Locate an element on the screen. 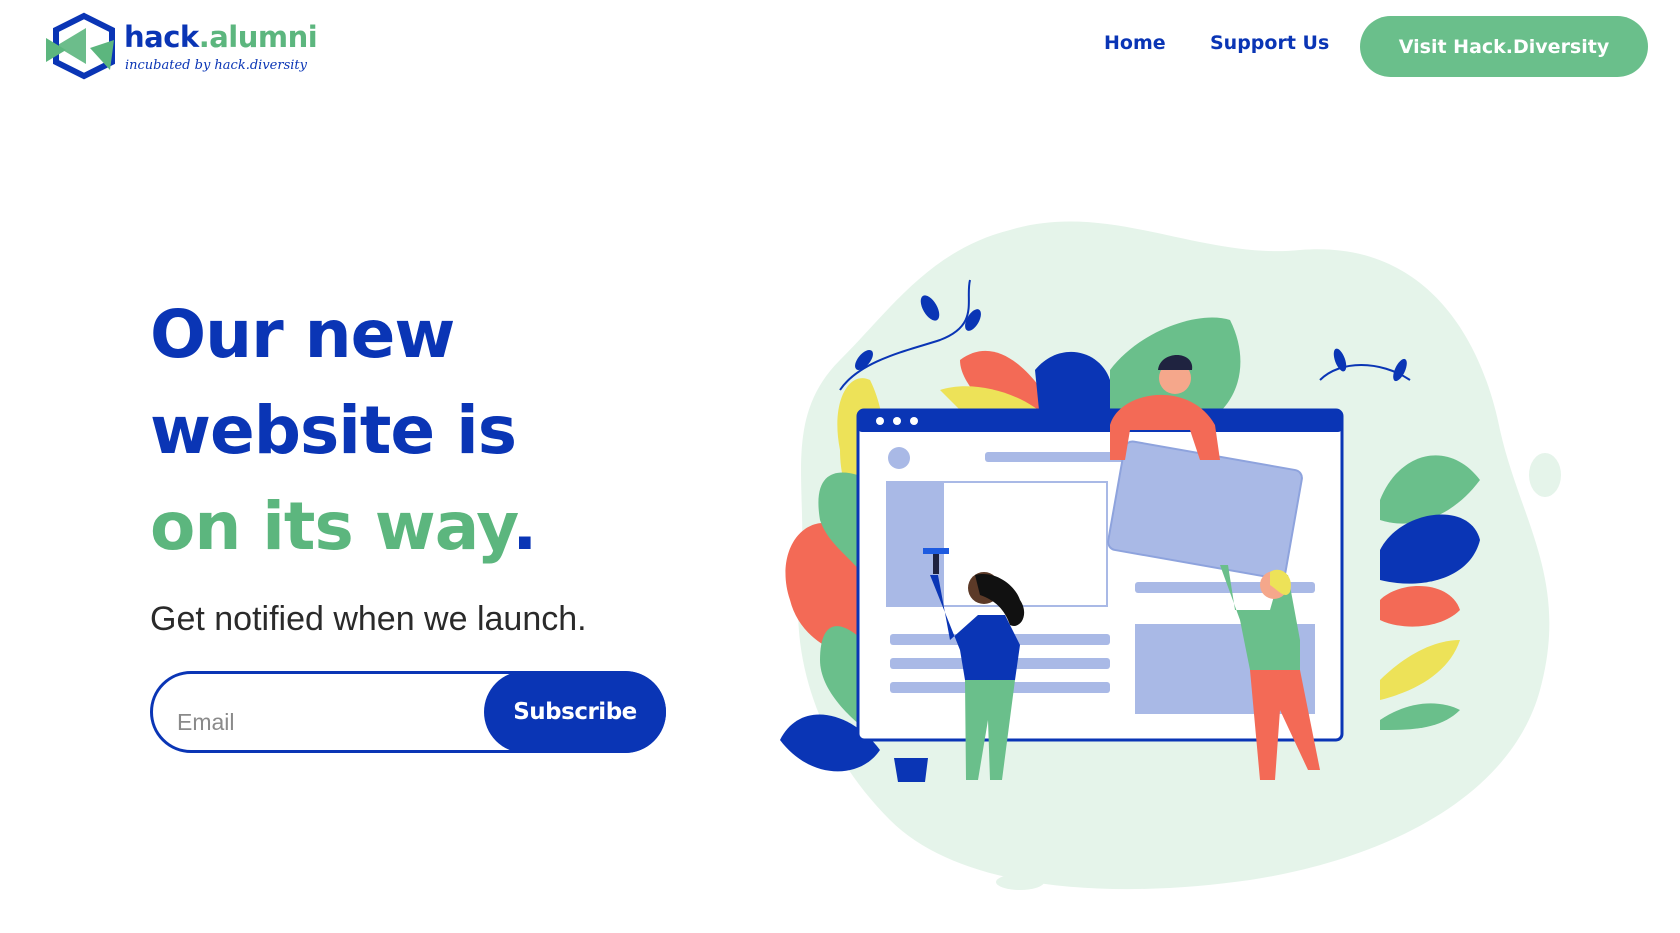 The height and width of the screenshot is (933, 1680). subscribe-button: Subscribe is located at coordinates (575, 712).